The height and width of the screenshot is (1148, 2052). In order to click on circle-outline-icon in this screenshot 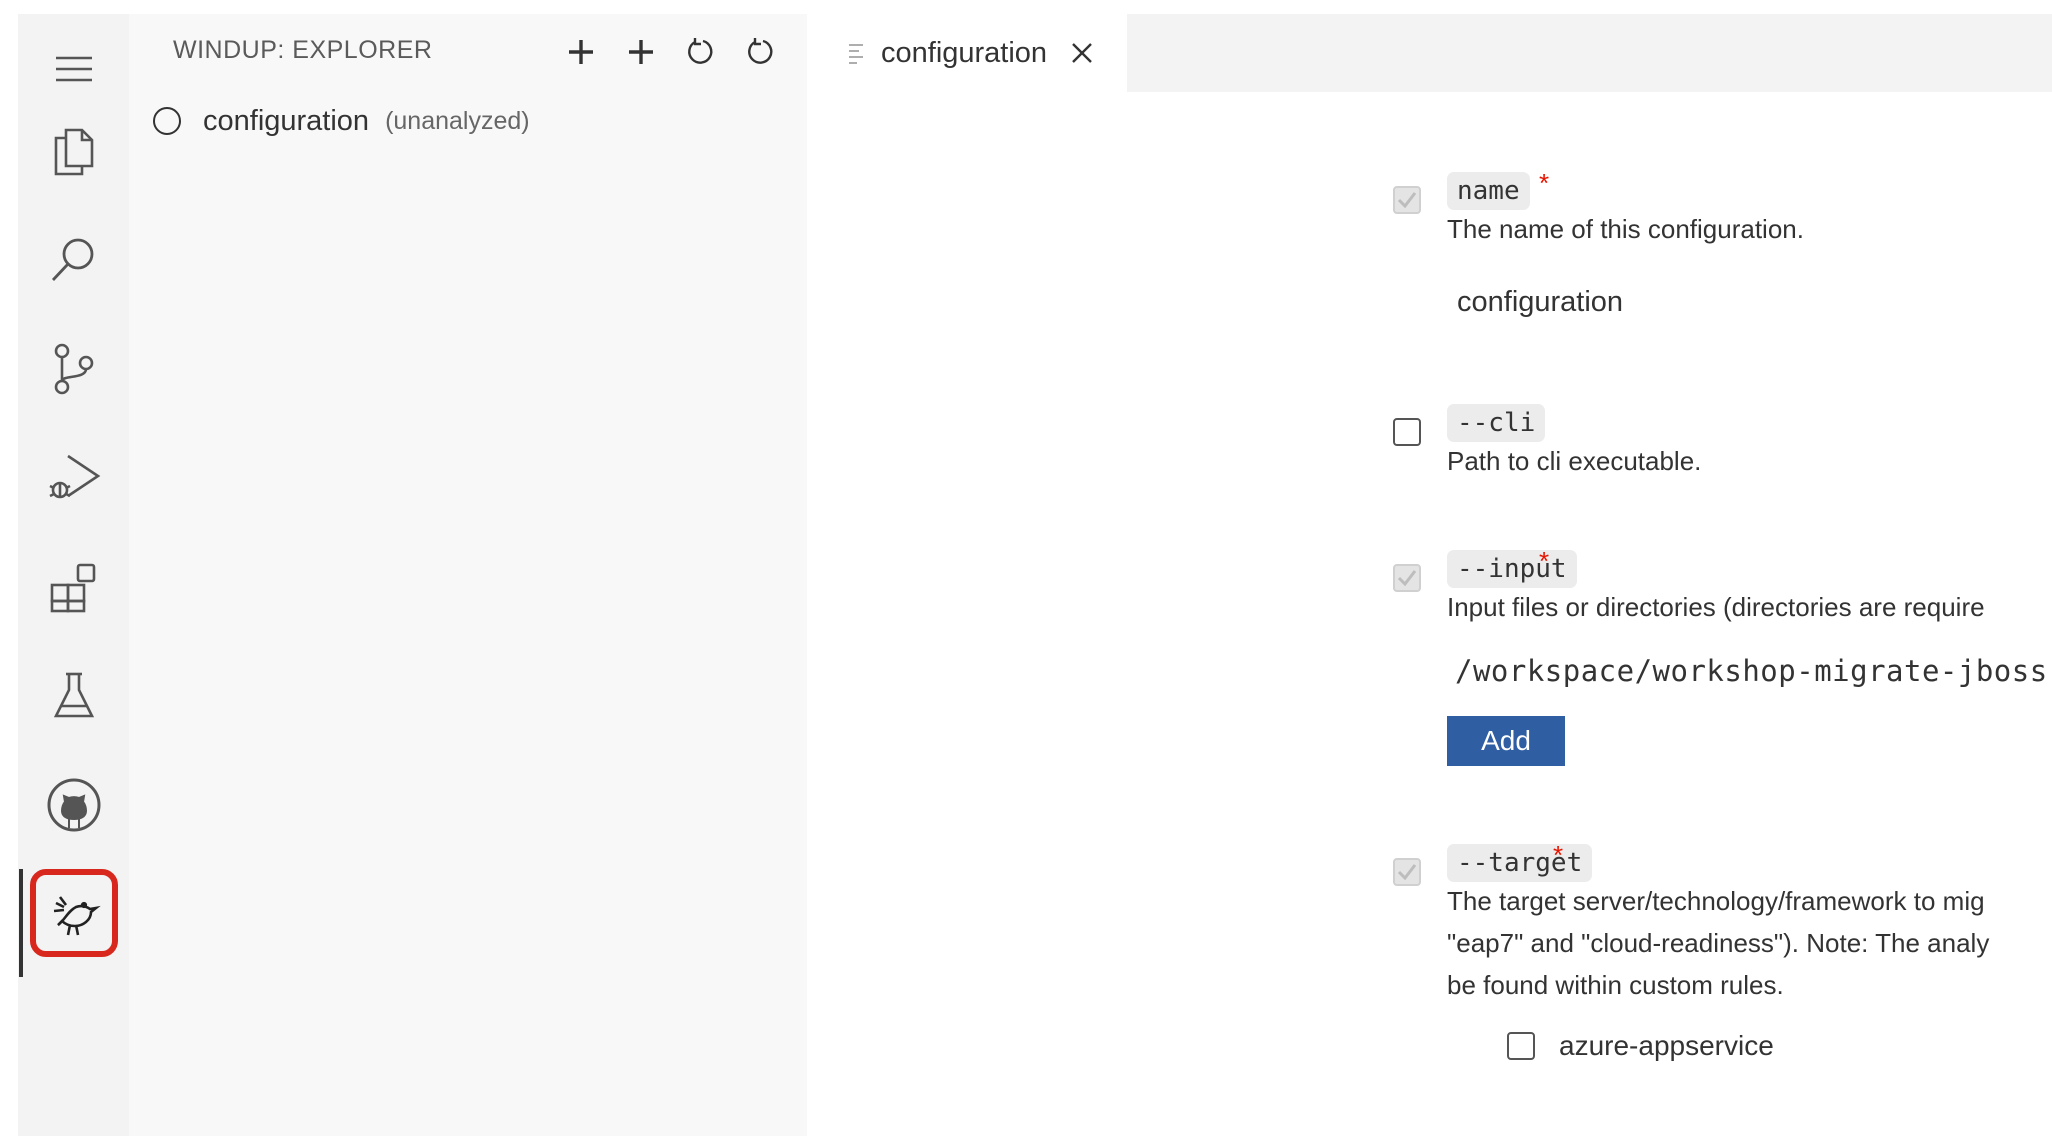, I will do `click(167, 121)`.